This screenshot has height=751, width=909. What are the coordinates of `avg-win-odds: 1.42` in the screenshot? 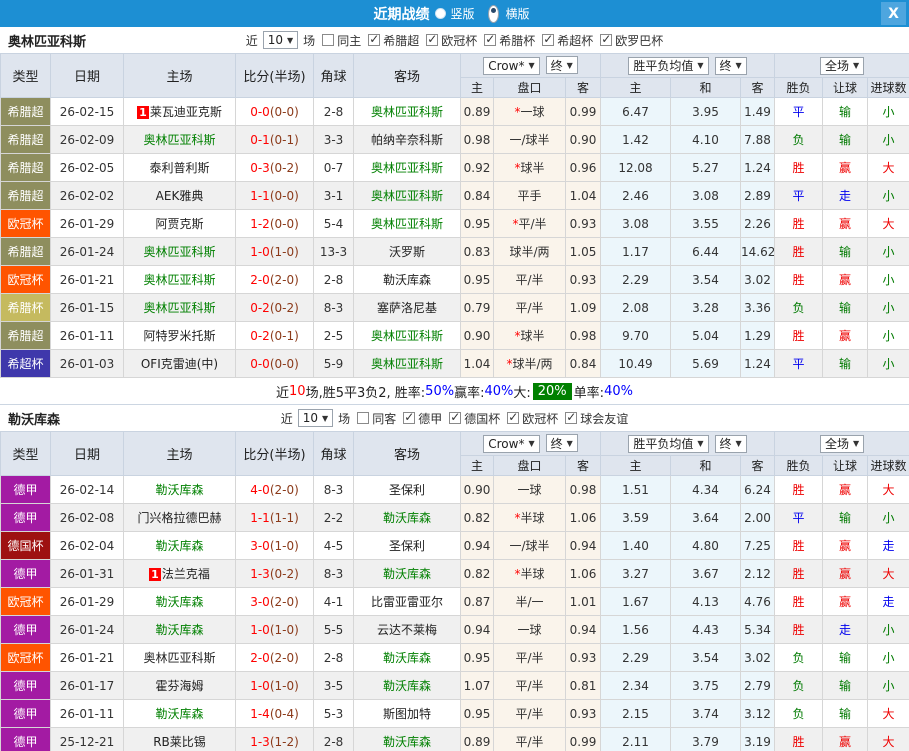 It's located at (636, 139).